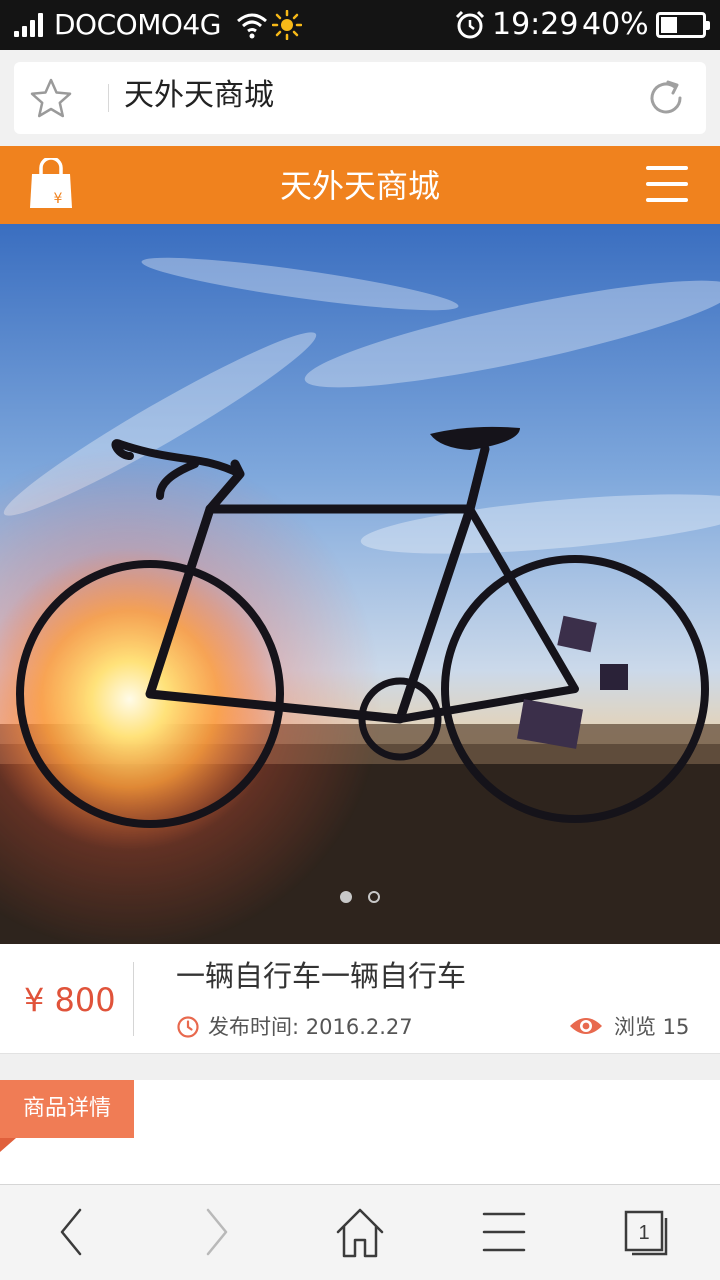  I want to click on tab-count: 1, so click(643, 1233).